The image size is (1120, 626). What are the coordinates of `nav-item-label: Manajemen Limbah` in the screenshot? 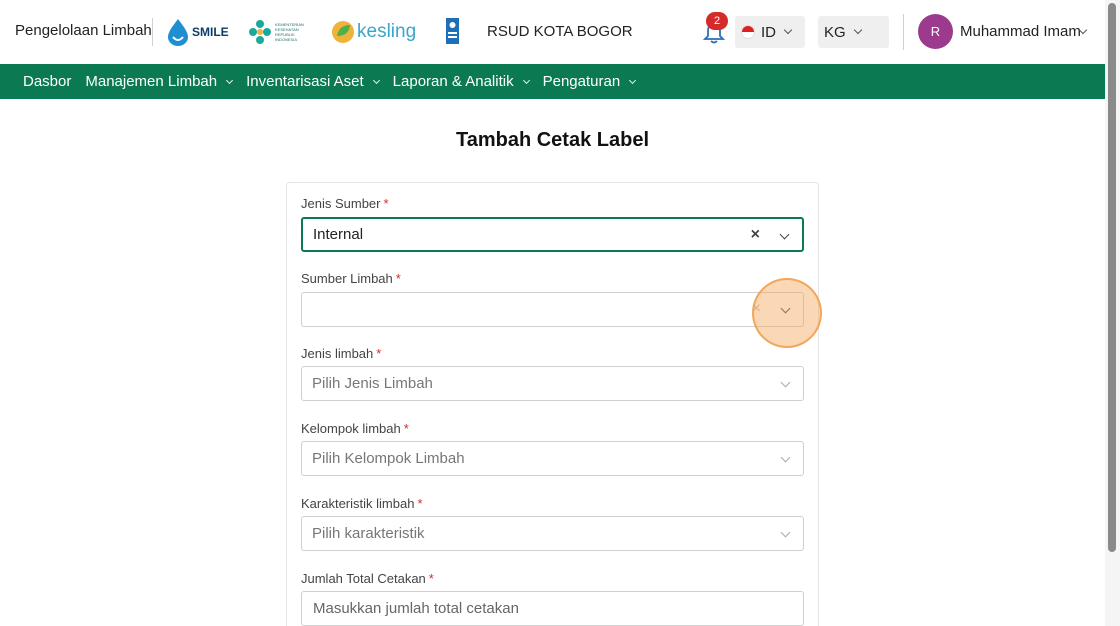 It's located at (151, 81).